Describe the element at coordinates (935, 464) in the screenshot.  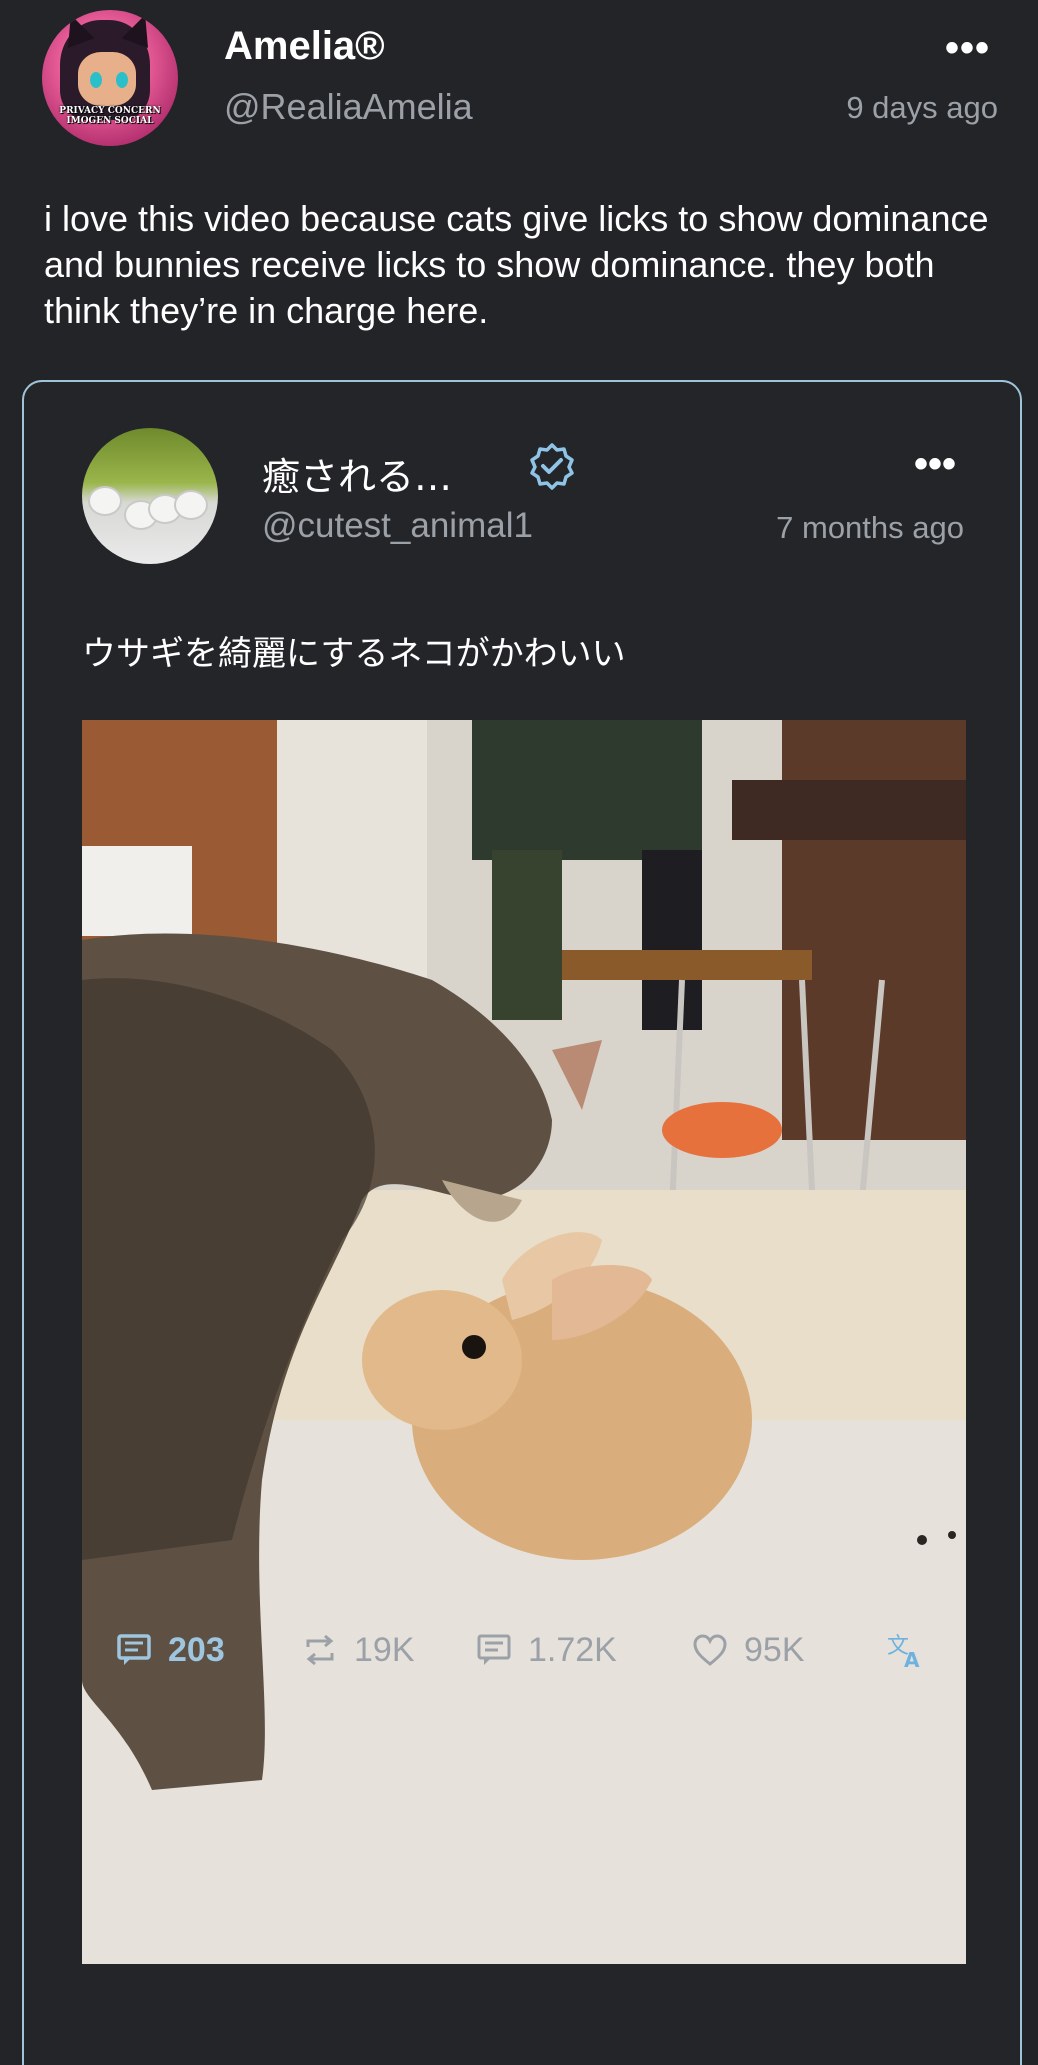
I see `quoted-more-options-icon: •••` at that location.